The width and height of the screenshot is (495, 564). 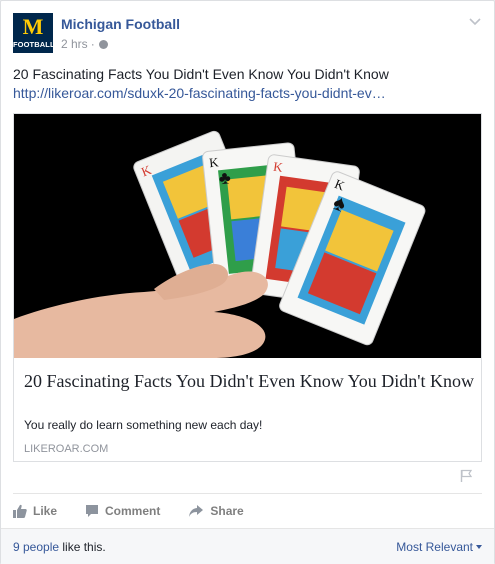 I want to click on post-header: M FOOTBALL Michigan Football 2 hrs ·, so click(x=247, y=35).